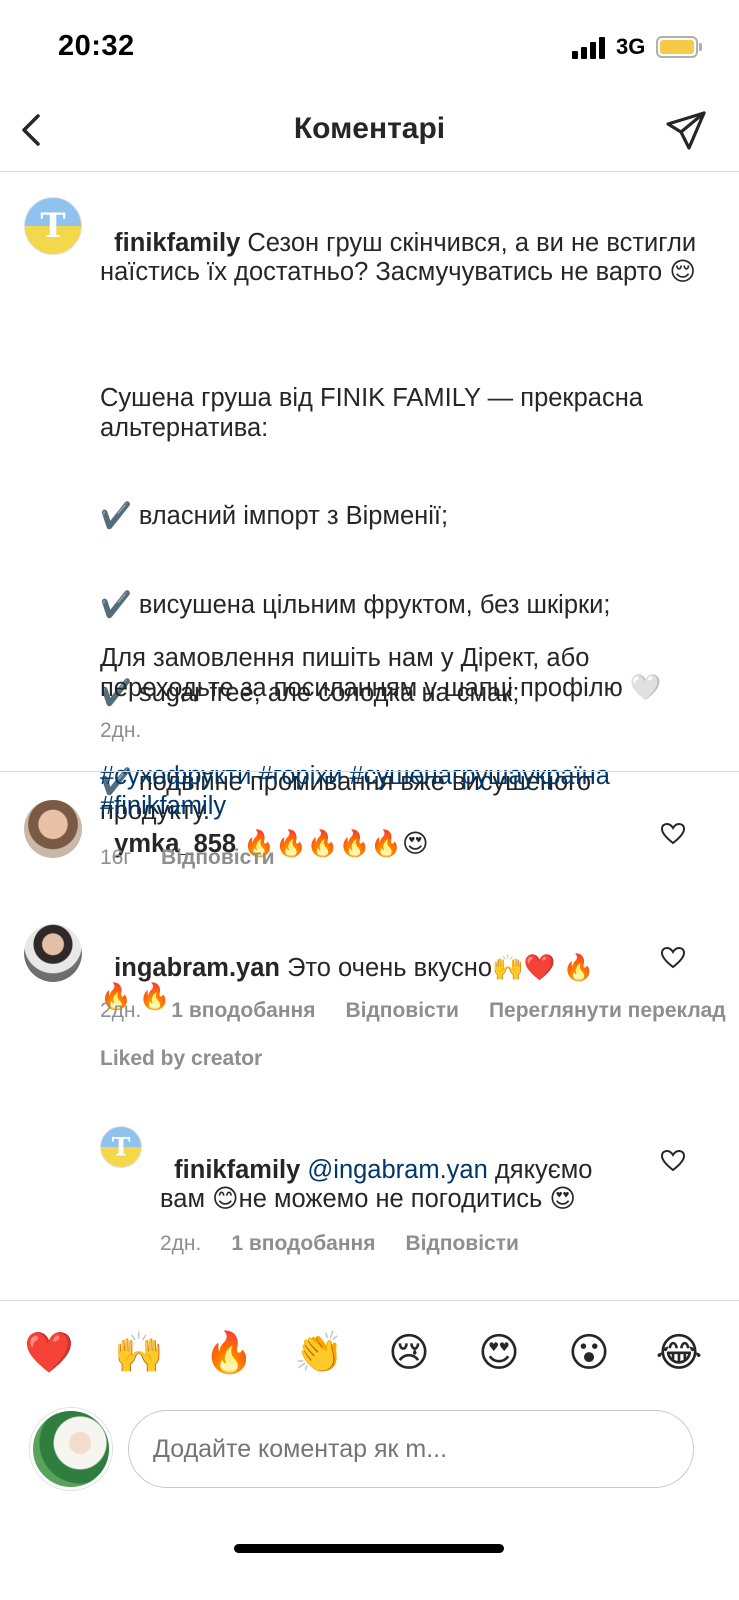 The width and height of the screenshot is (739, 1600). I want to click on reaction-heart-eyes: 😍, so click(499, 1353).